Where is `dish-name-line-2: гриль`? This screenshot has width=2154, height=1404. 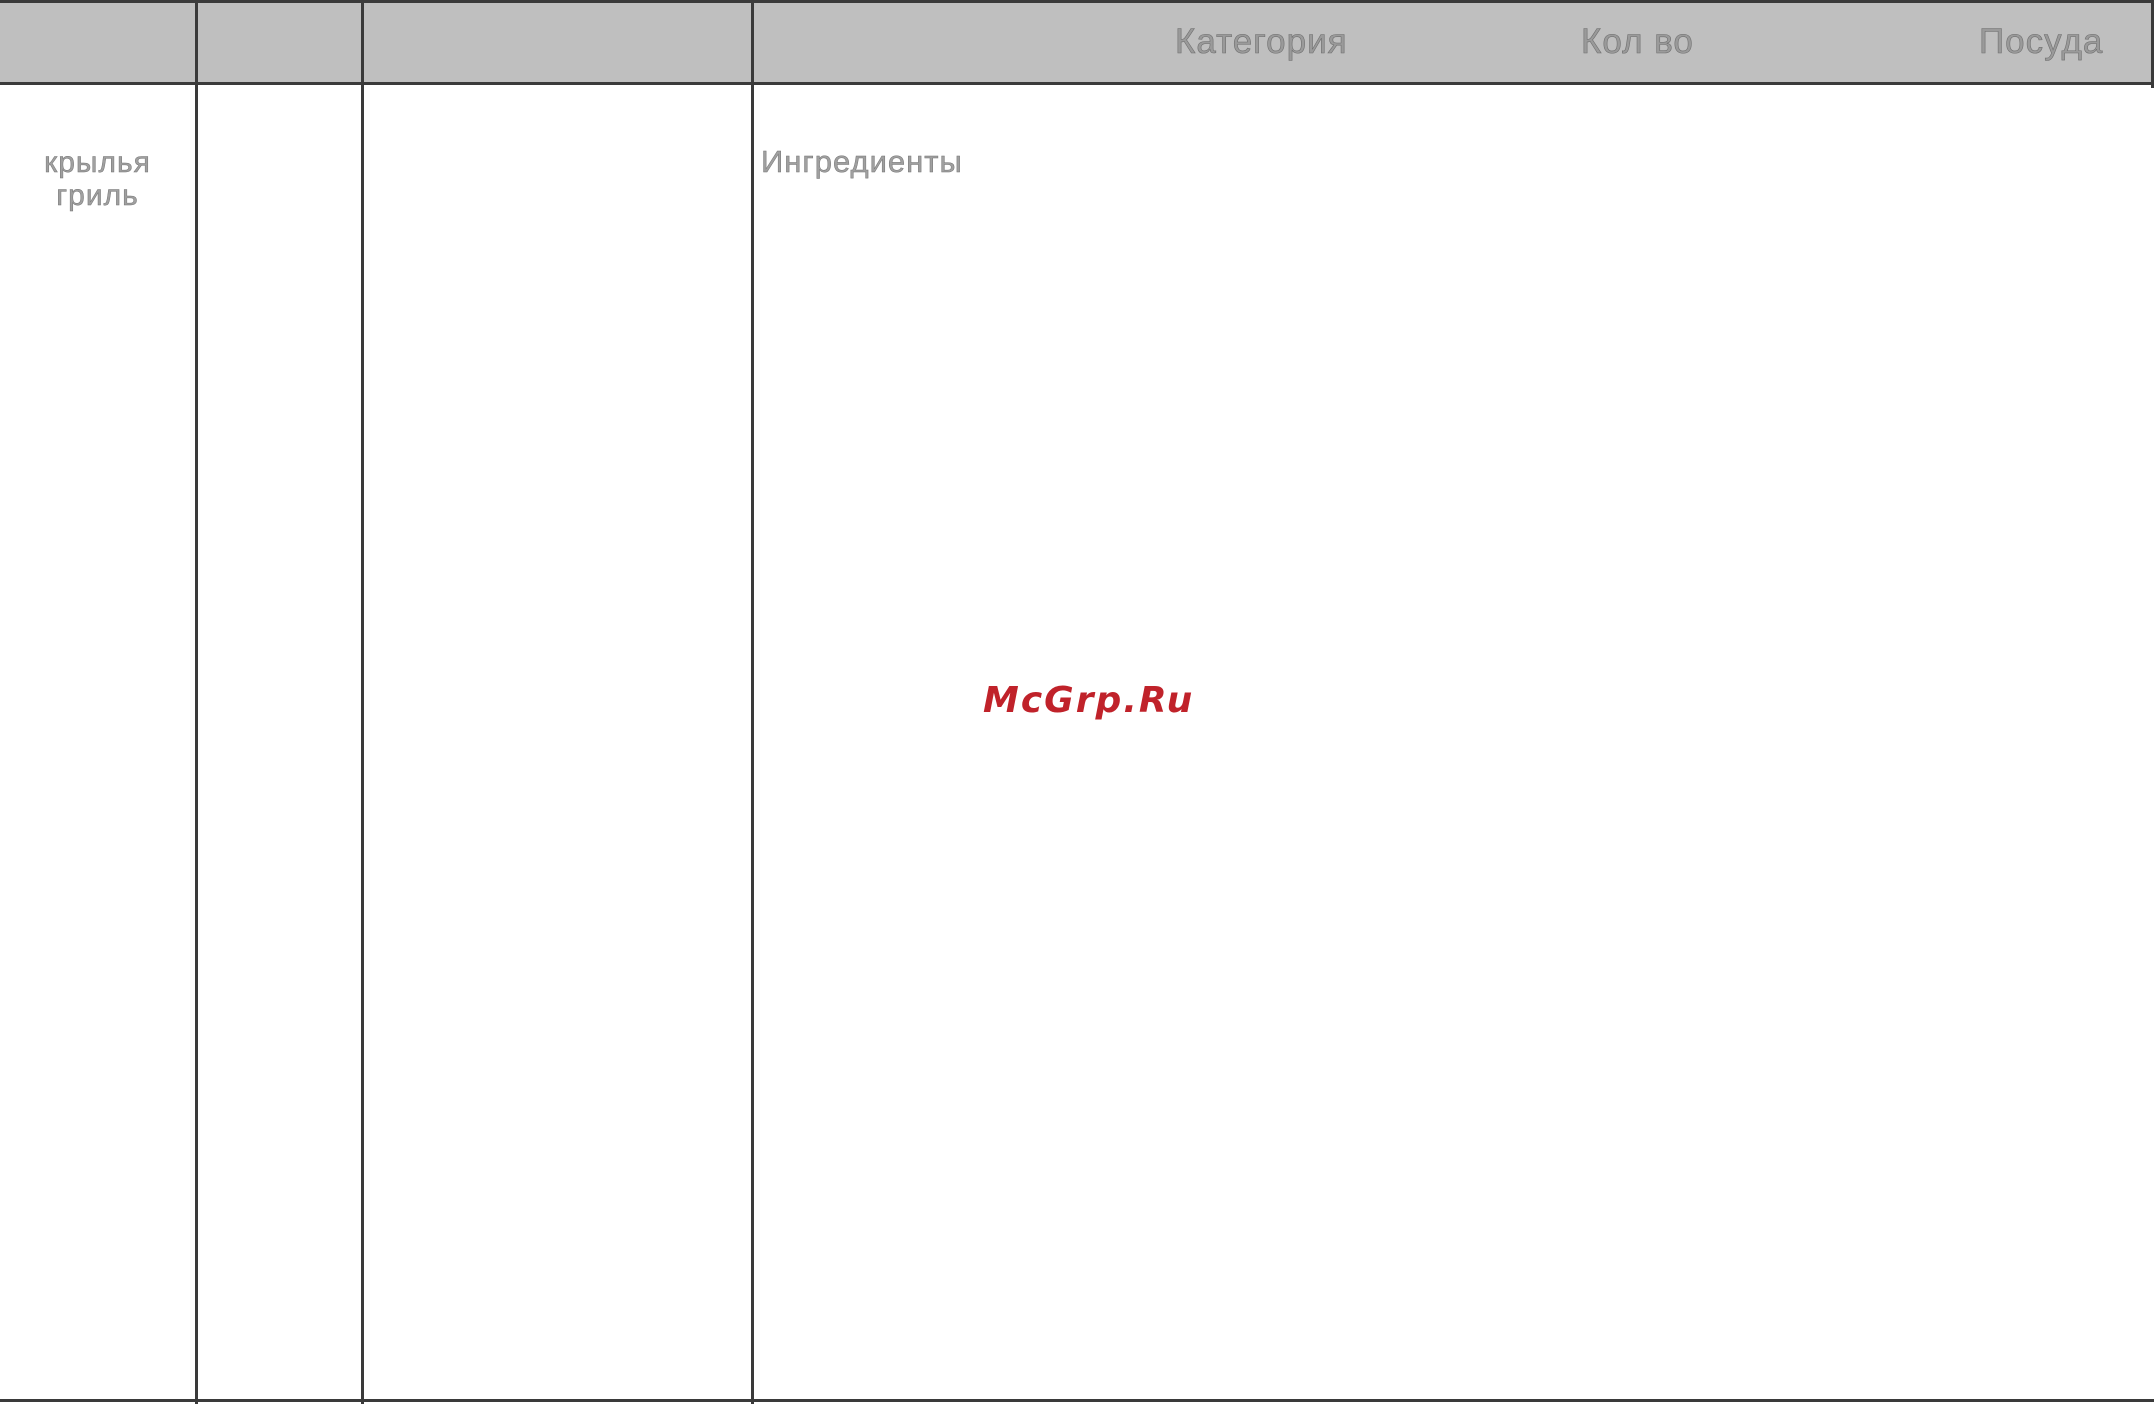
dish-name-line-2: гриль is located at coordinates (97, 196).